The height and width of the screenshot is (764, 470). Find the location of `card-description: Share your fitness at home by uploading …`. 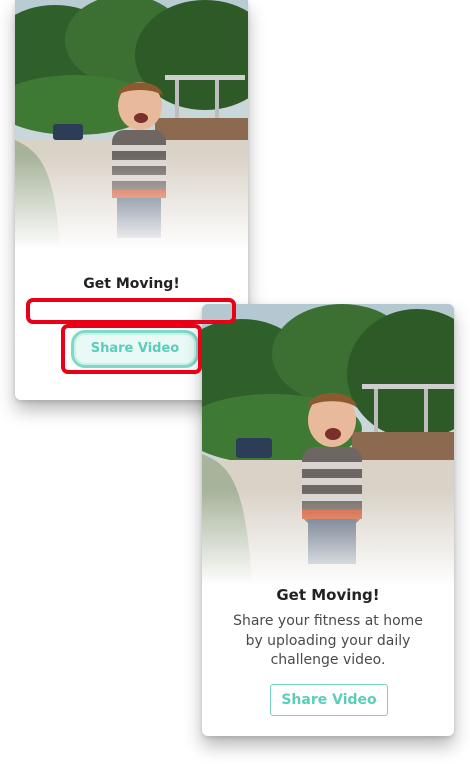

card-description: Share your fitness at home by uploading … is located at coordinates (328, 640).